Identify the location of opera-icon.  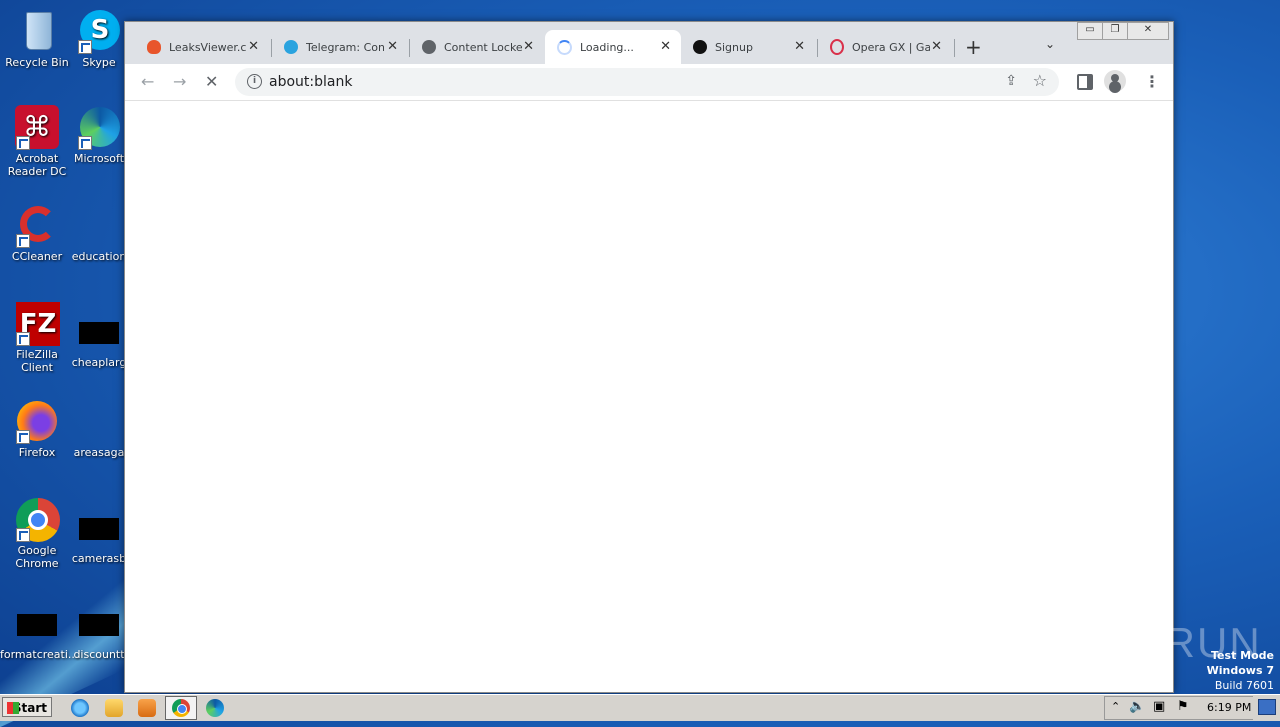
(837, 47).